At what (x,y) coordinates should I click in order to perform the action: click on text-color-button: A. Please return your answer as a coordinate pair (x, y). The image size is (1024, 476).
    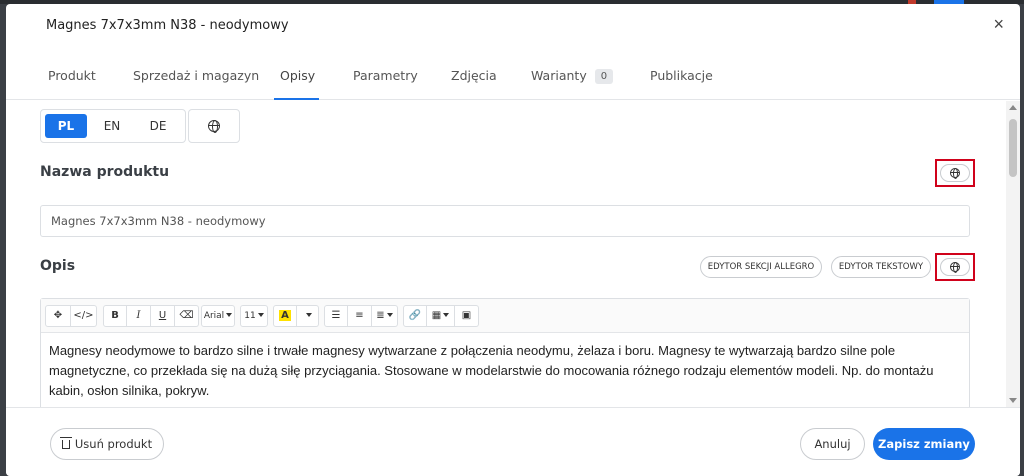
    Looking at the image, I should click on (285, 316).